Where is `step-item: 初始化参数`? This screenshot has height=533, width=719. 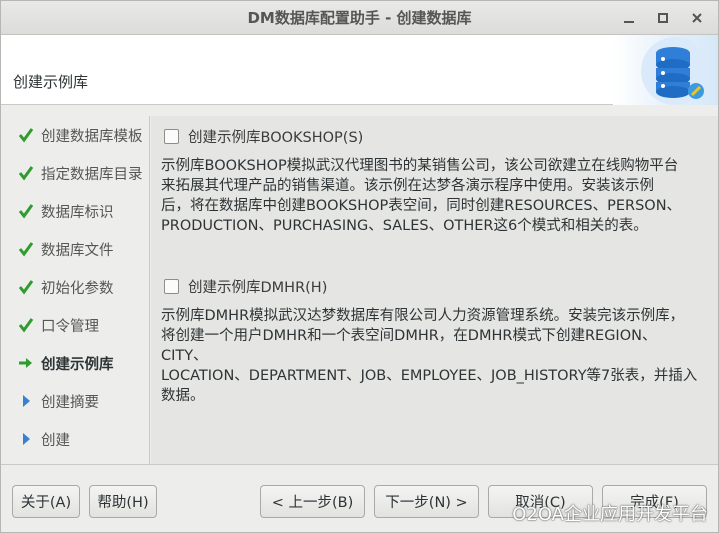
step-item: 初始化参数 is located at coordinates (75, 287).